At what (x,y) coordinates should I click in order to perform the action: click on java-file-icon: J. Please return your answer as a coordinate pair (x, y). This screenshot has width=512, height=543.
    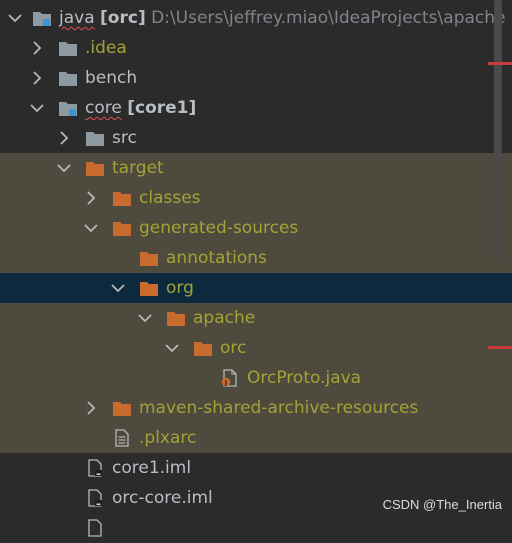
    Looking at the image, I should click on (230, 378).